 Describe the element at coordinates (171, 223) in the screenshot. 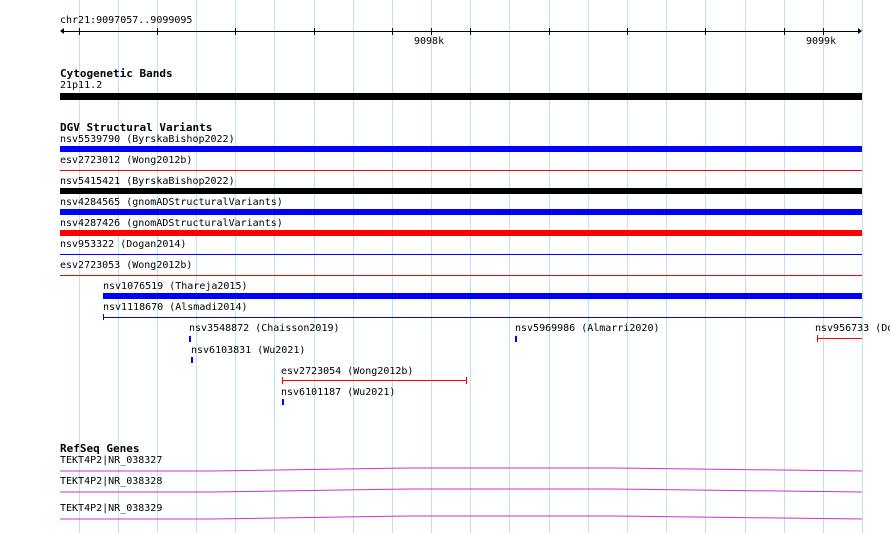

I see `variant-label: nsv4287426 (gnomADStructuralVariants)` at that location.